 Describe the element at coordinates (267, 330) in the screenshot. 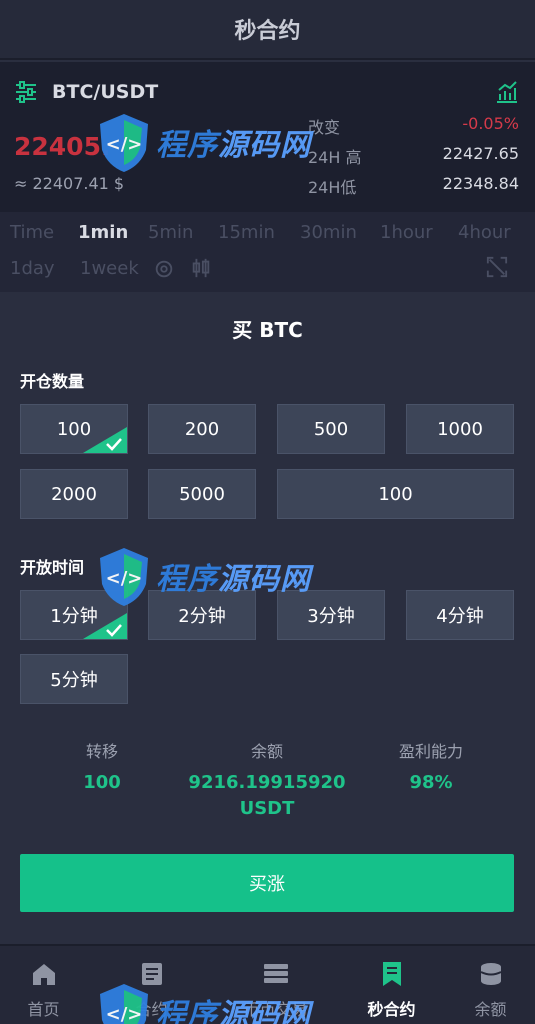

I see `panel-title: 买 BTC` at that location.